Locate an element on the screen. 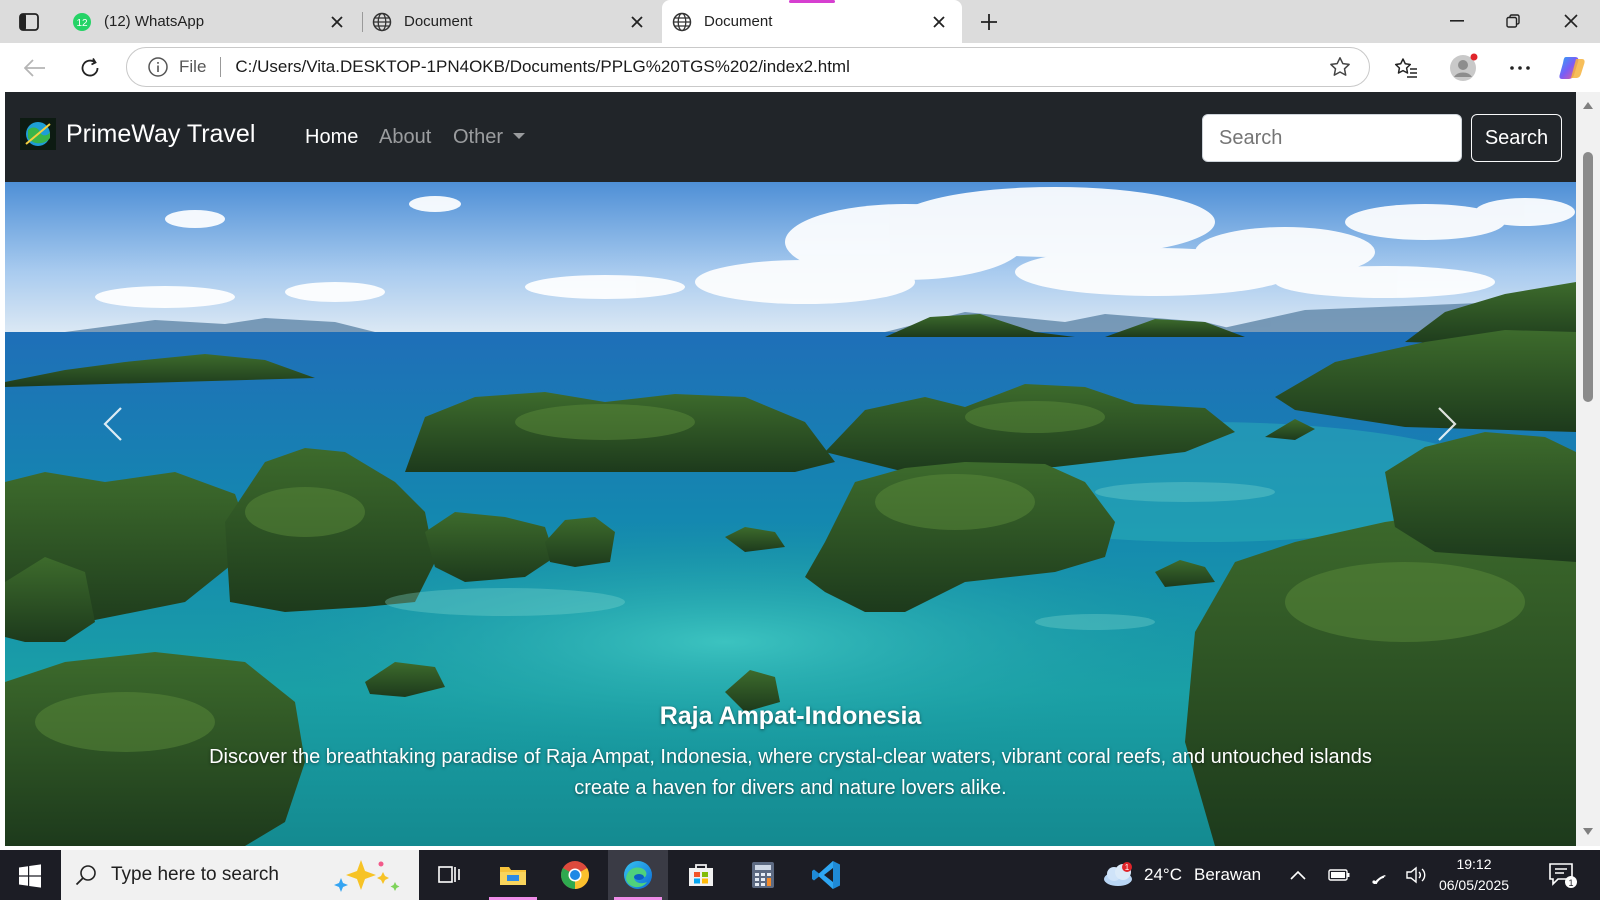  weather-condition: Berawan is located at coordinates (1227, 874).